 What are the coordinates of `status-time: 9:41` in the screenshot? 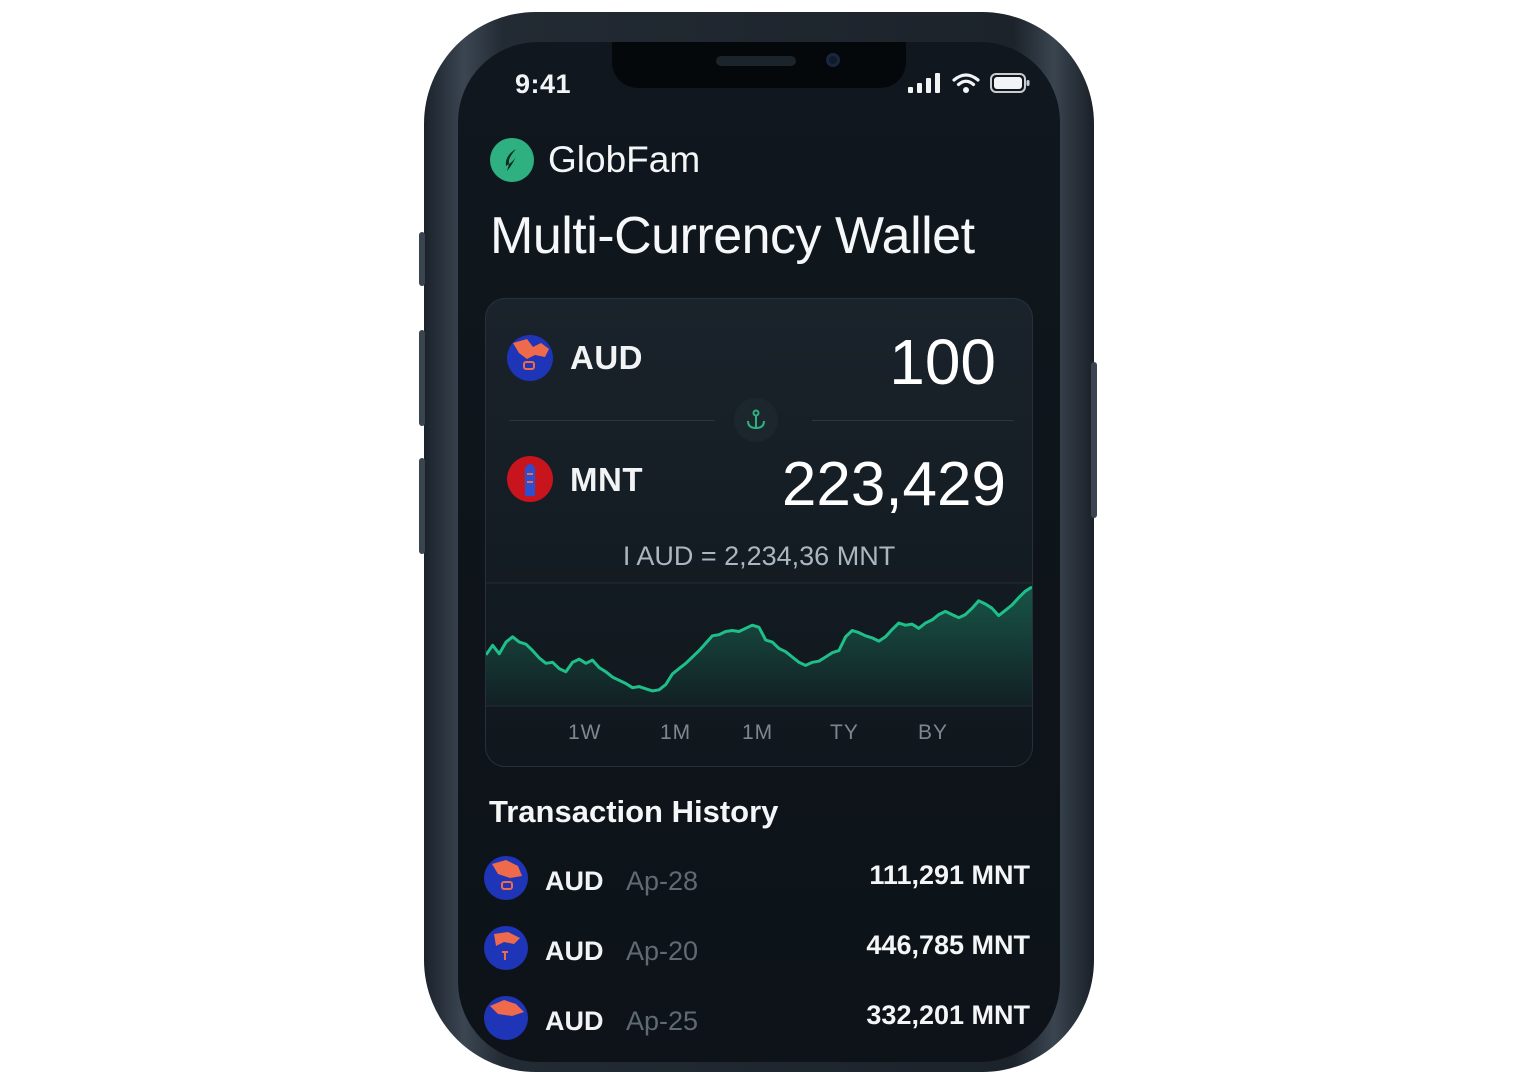 It's located at (543, 84).